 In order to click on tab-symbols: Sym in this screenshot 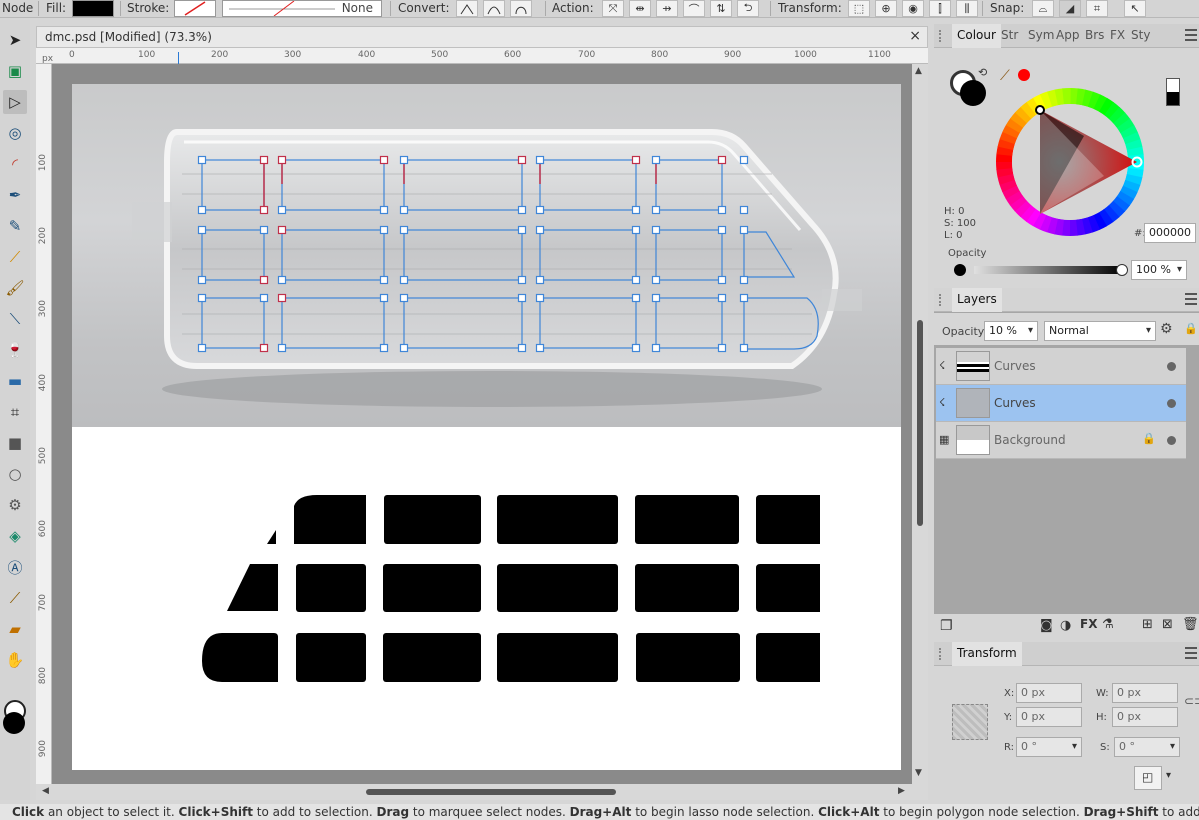, I will do `click(1041, 35)`.